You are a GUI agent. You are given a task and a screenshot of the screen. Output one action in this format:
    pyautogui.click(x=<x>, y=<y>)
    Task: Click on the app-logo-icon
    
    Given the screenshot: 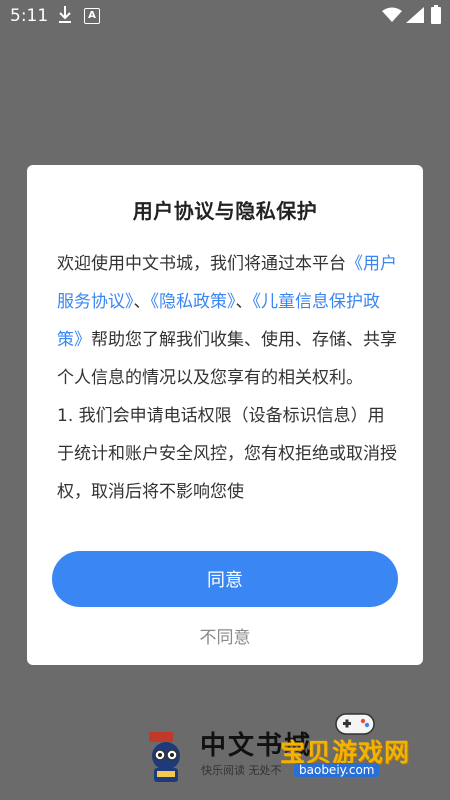 What is the action you would take?
    pyautogui.click(x=164, y=757)
    